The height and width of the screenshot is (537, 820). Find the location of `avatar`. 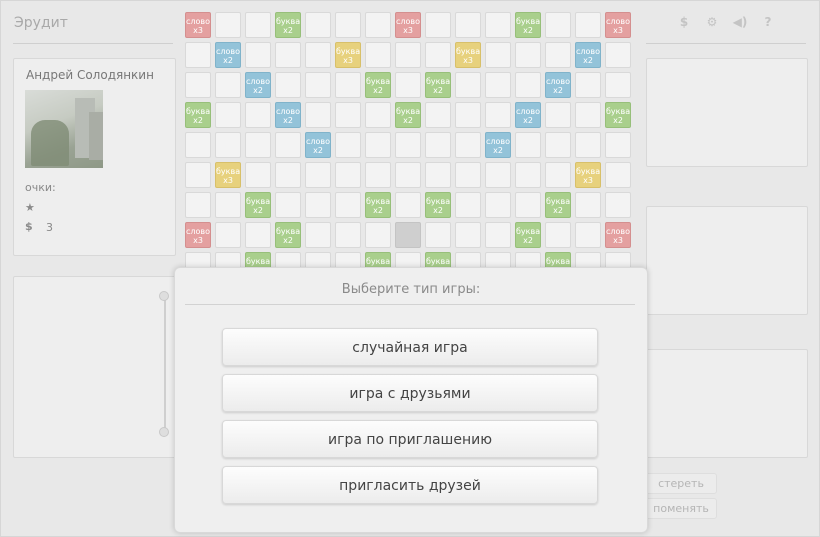

avatar is located at coordinates (64, 129).